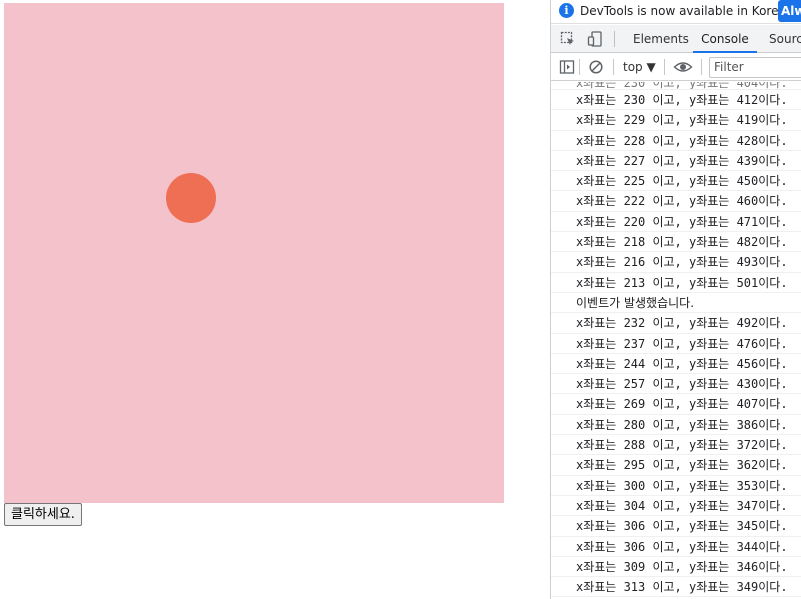 This screenshot has width=801, height=599. What do you see at coordinates (683, 67) in the screenshot?
I see `live-expression-eye-icon` at bounding box center [683, 67].